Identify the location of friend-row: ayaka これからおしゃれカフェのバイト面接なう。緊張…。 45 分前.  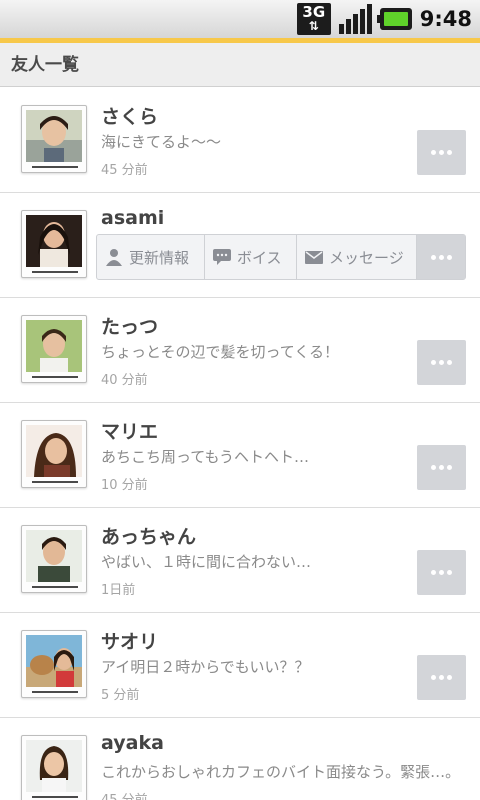
(240, 759).